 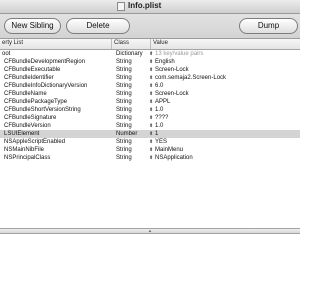 I want to click on plist-row: CFBundleVersion String ⬍ 1.0, so click(x=150, y=126).